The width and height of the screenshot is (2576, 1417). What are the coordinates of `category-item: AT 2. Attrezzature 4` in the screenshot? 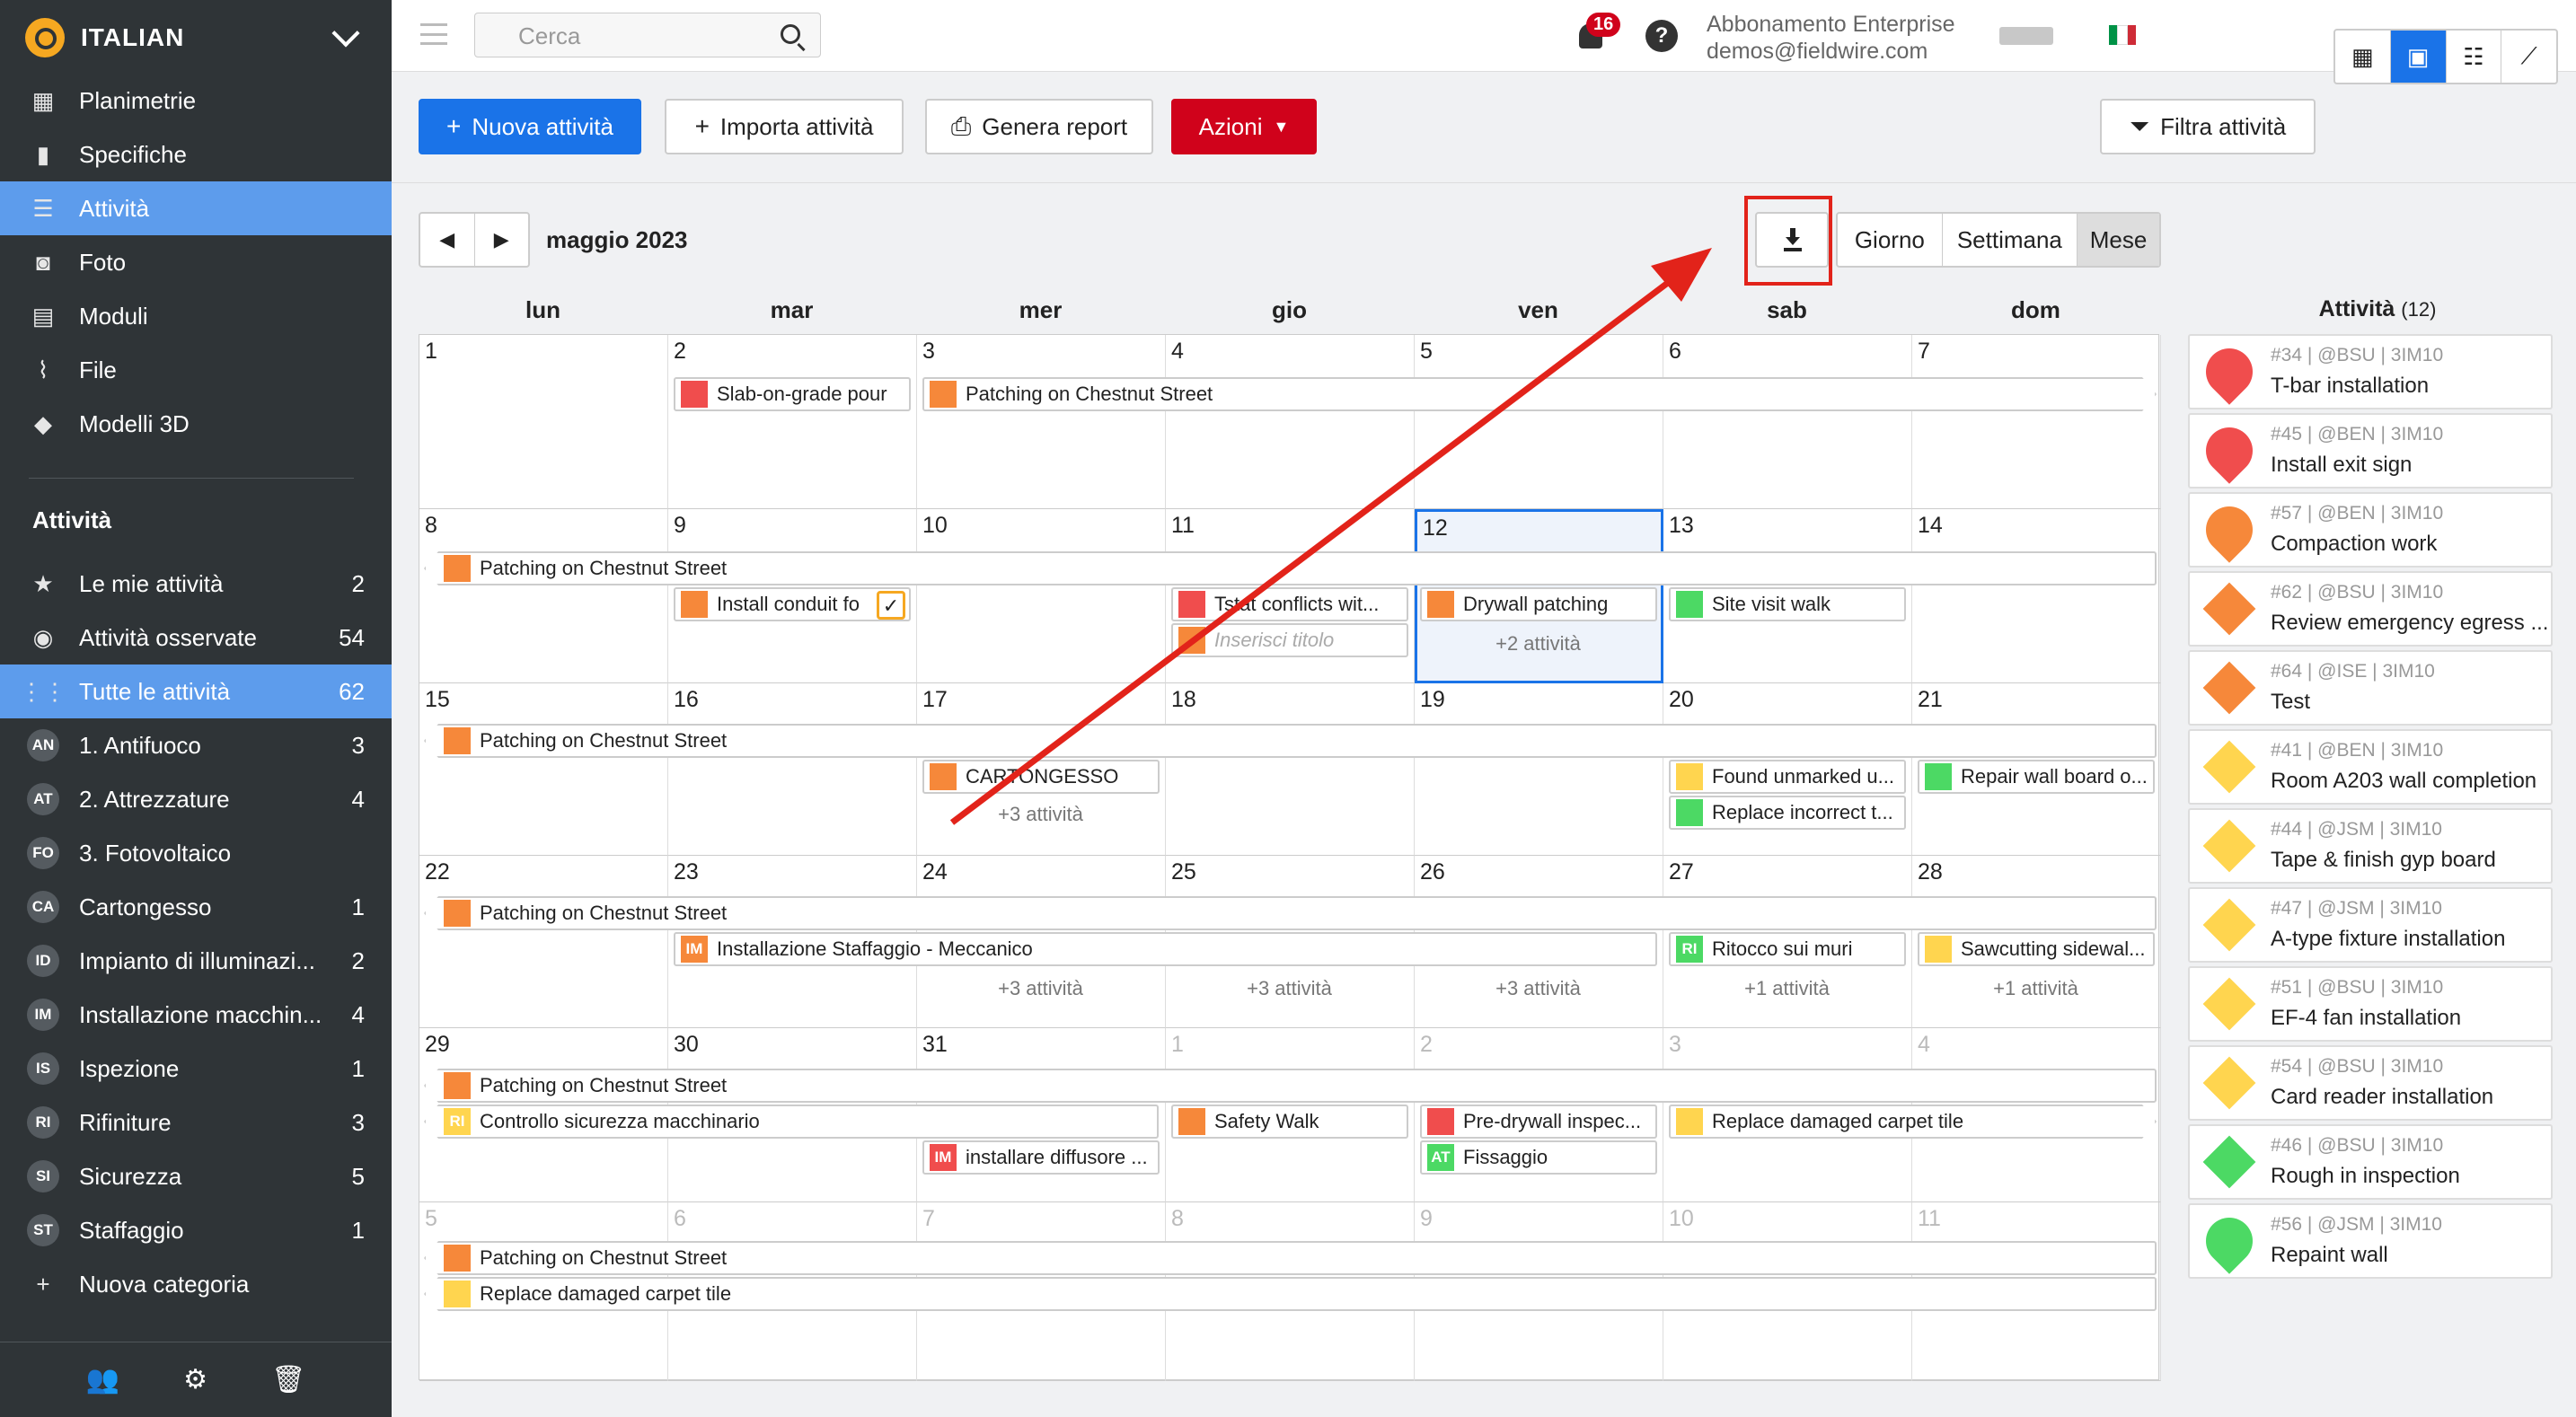 It's located at (196, 799).